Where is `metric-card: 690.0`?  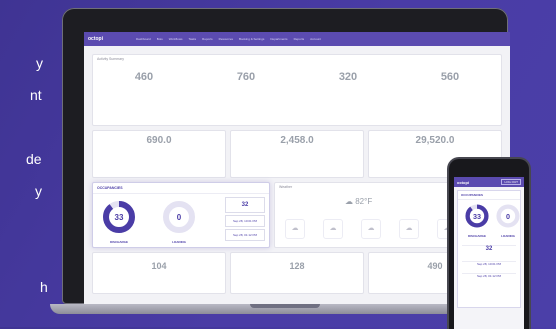 metric-card: 690.0 is located at coordinates (159, 154).